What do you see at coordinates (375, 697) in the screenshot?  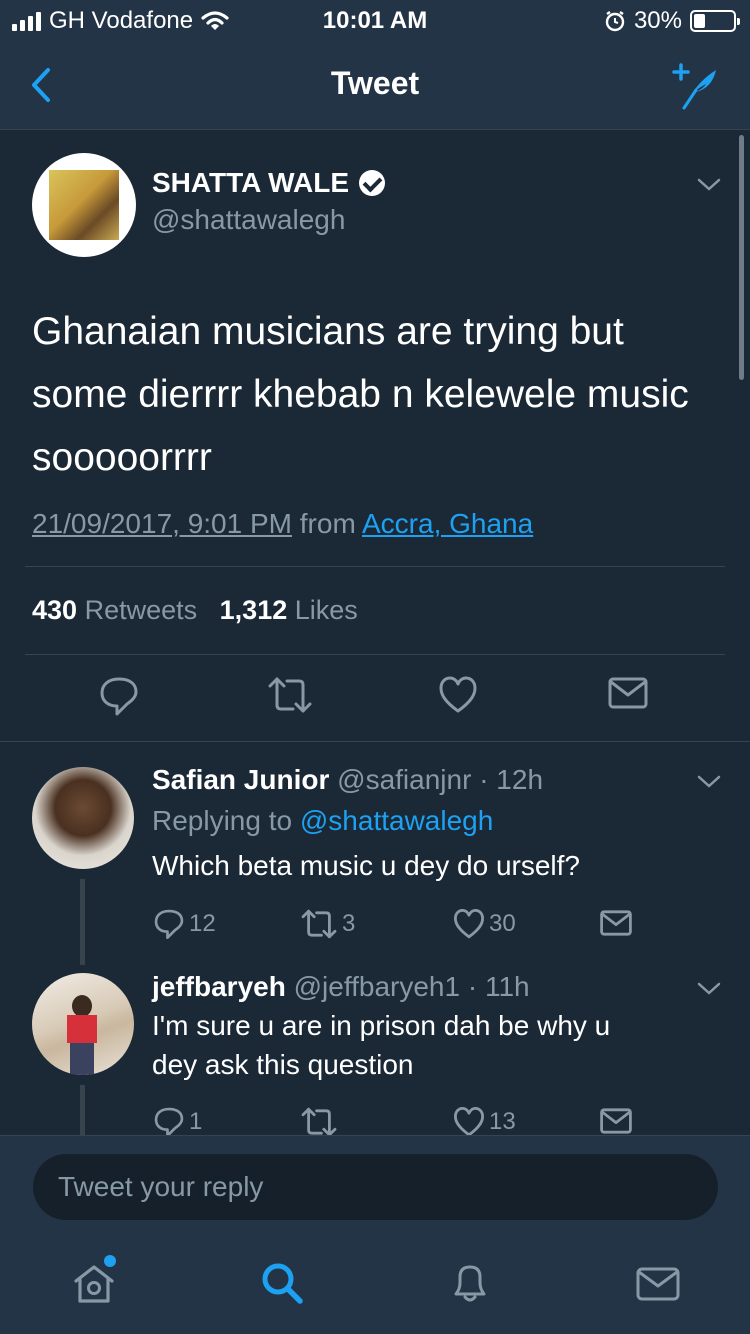 I see `tweet-action-bar` at bounding box center [375, 697].